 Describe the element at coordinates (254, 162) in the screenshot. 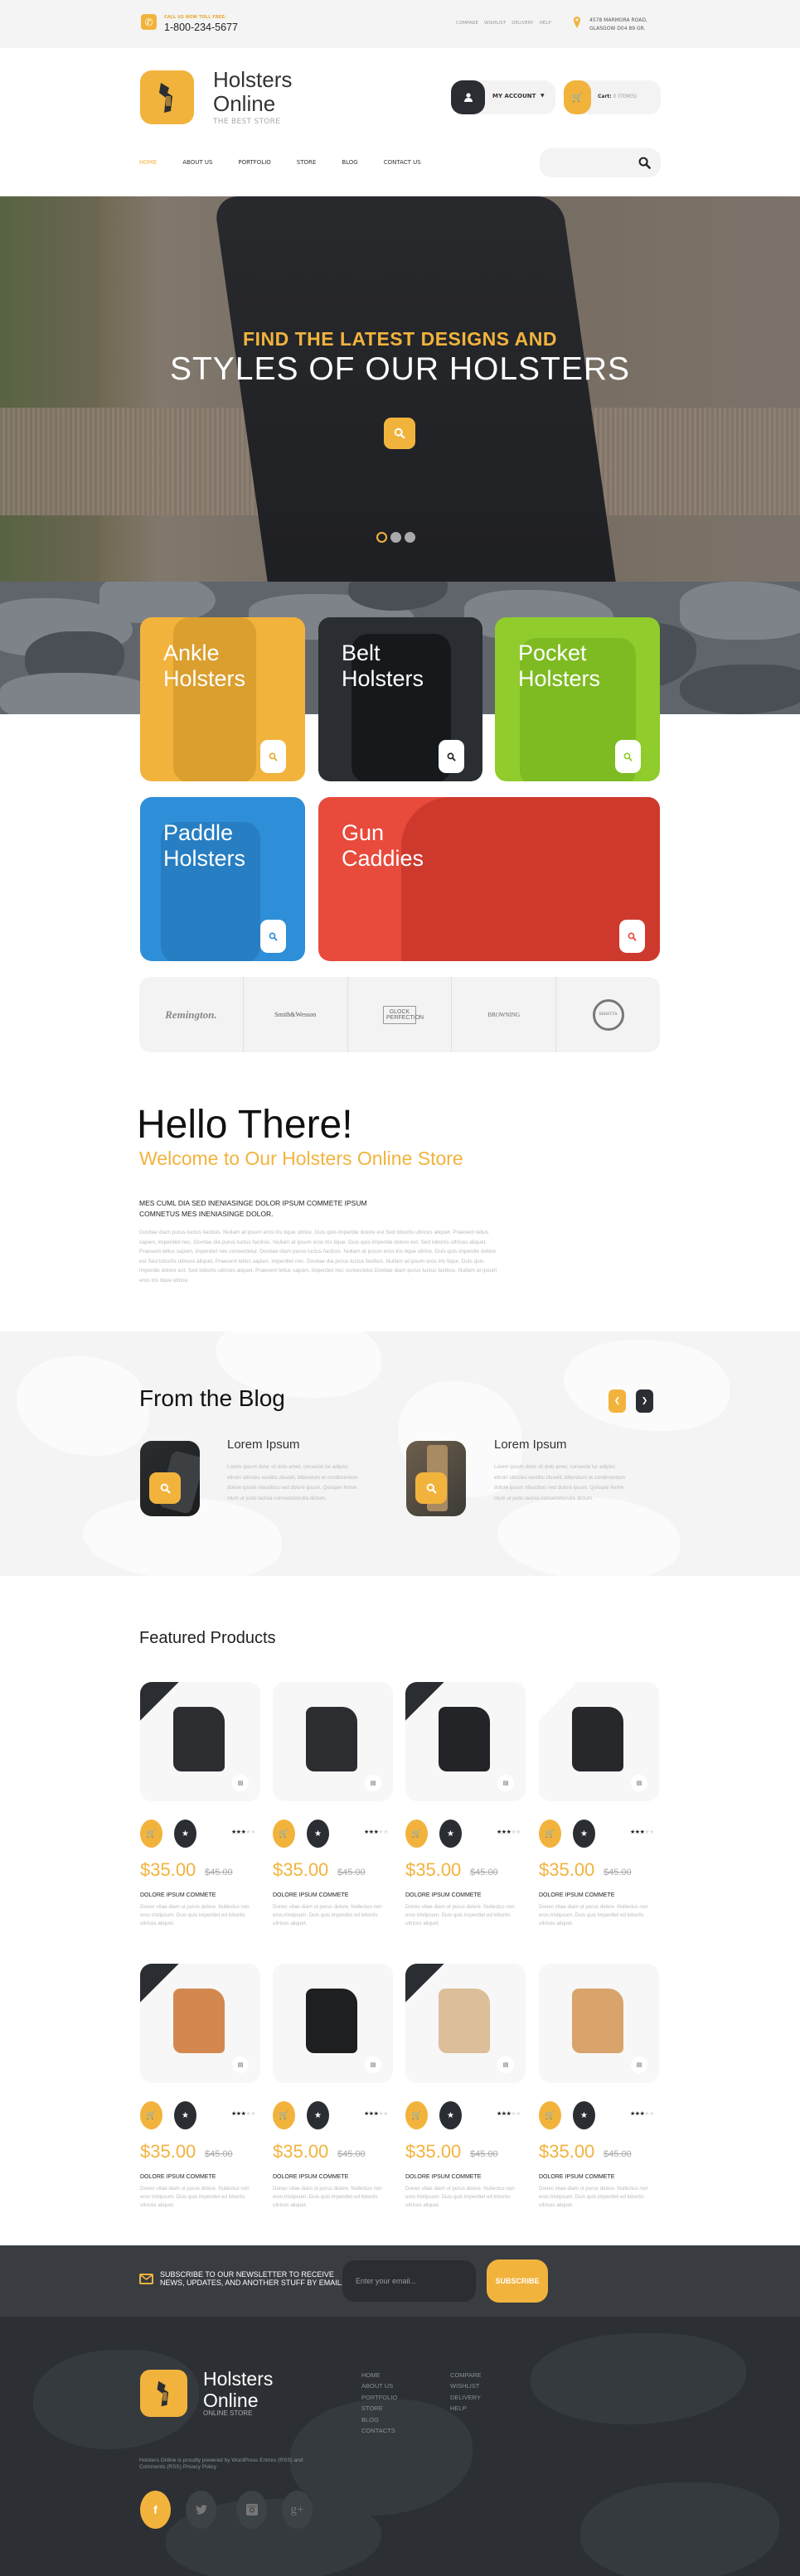

I see `nav-portfolio: PORTFOLIO` at that location.